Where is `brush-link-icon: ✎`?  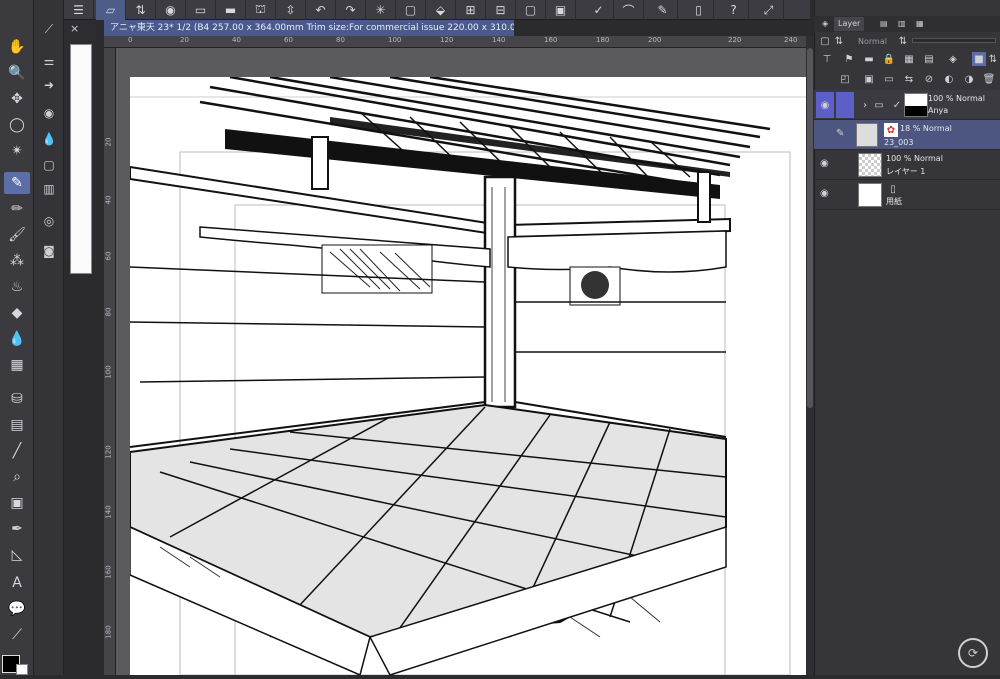 brush-link-icon: ✎ is located at coordinates (842, 134).